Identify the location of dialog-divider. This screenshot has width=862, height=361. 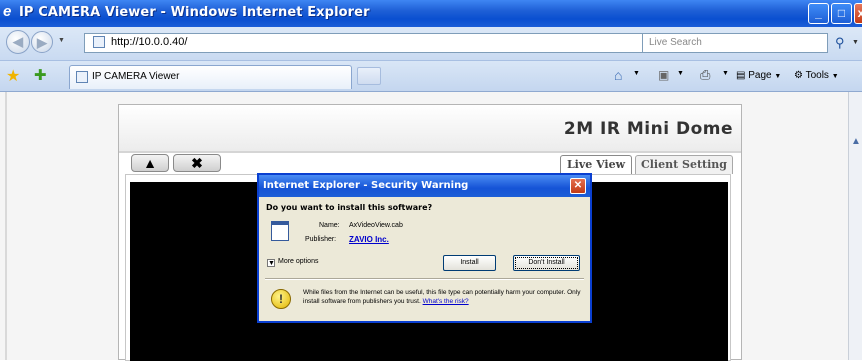
(424, 279).